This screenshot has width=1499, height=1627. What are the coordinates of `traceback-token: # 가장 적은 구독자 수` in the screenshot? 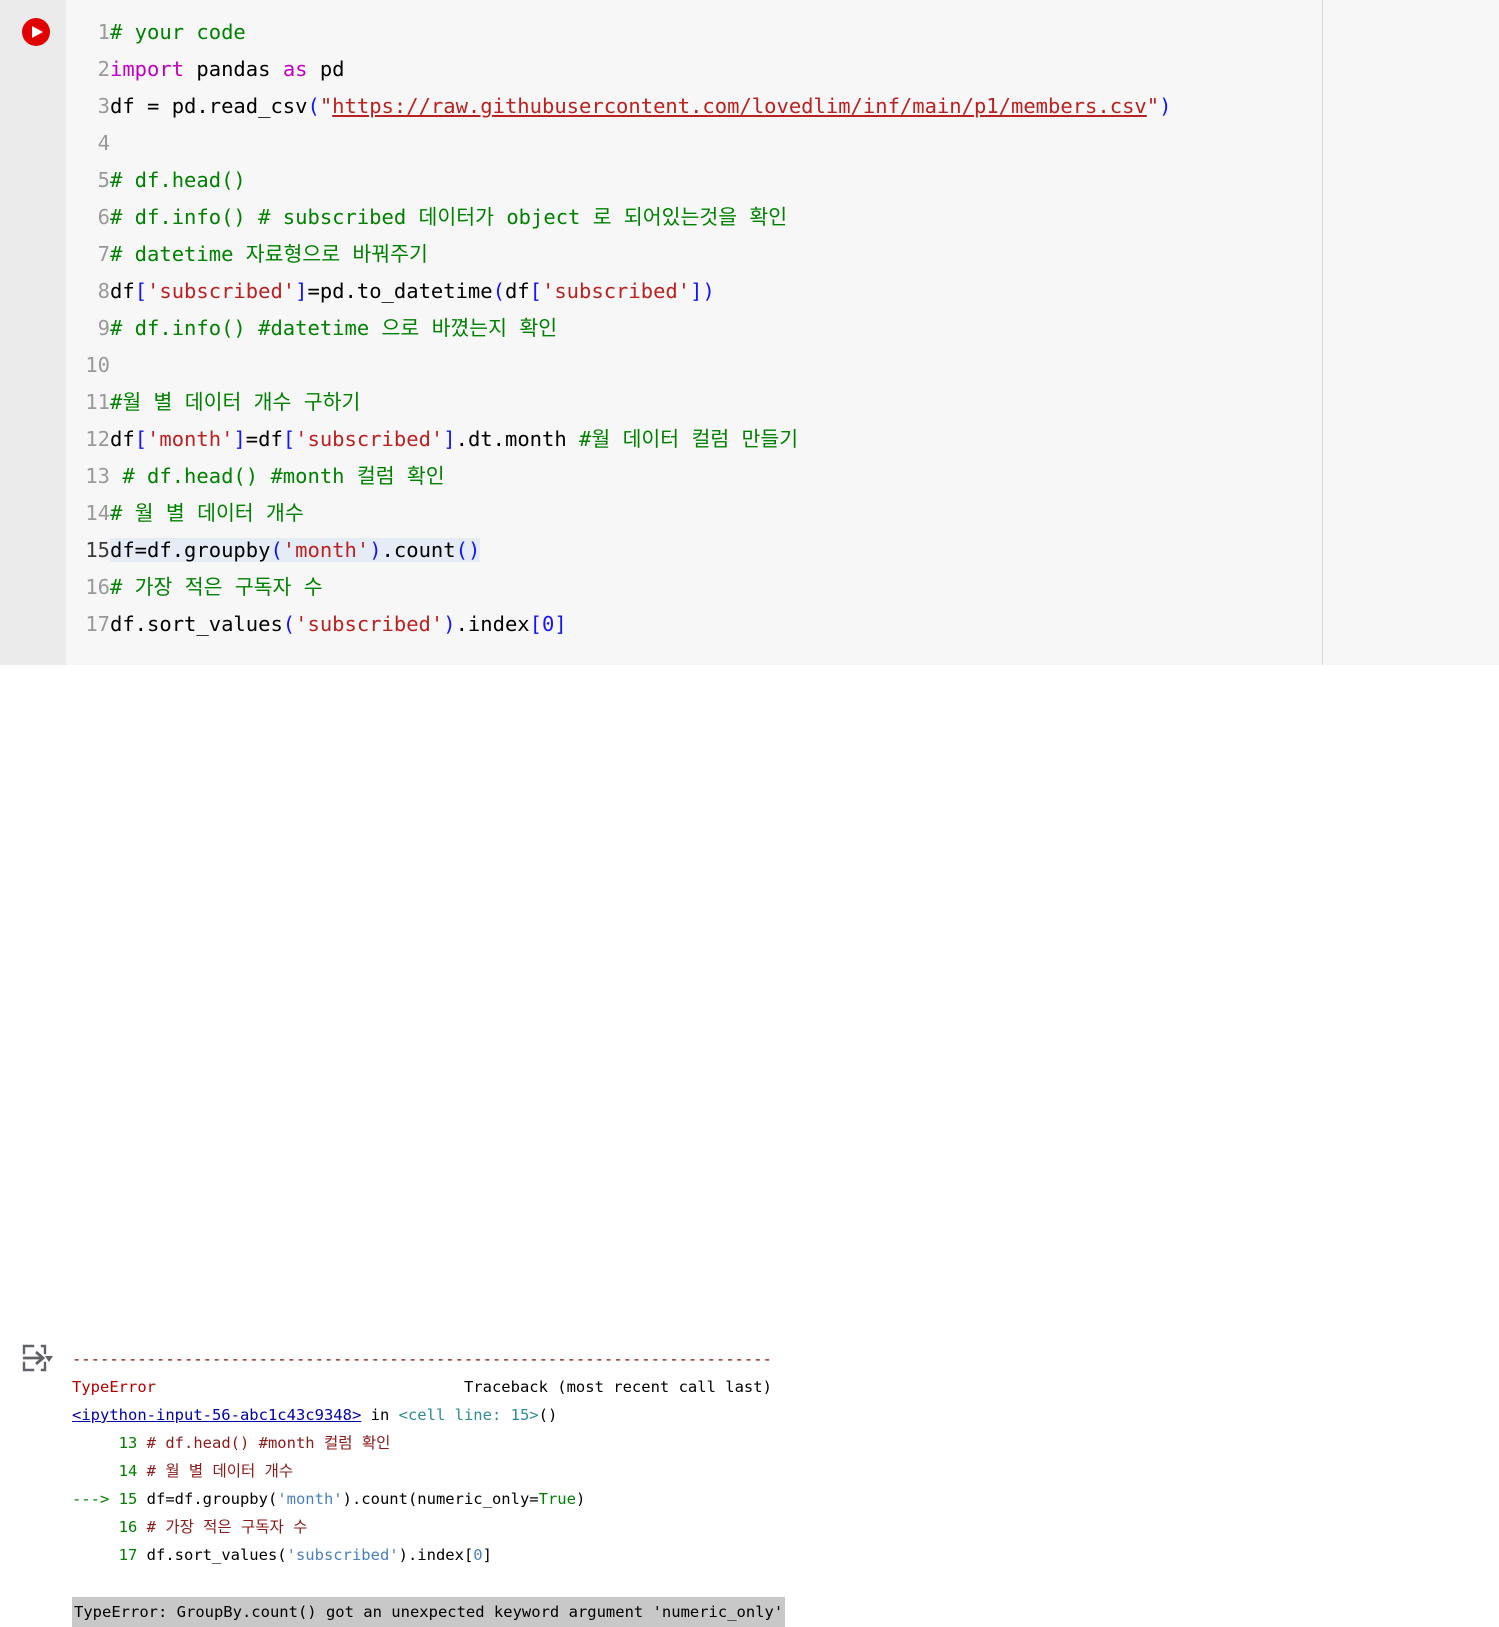 It's located at (222, 1527).